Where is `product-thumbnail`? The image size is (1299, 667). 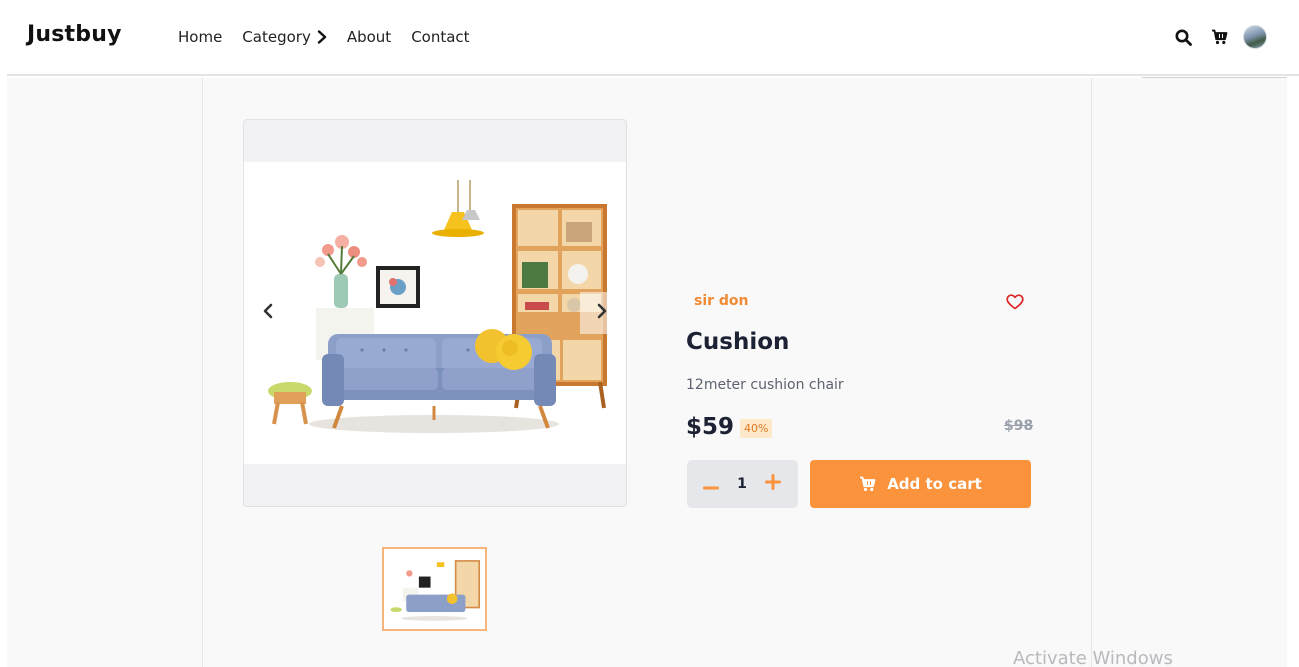
product-thumbnail is located at coordinates (434, 589).